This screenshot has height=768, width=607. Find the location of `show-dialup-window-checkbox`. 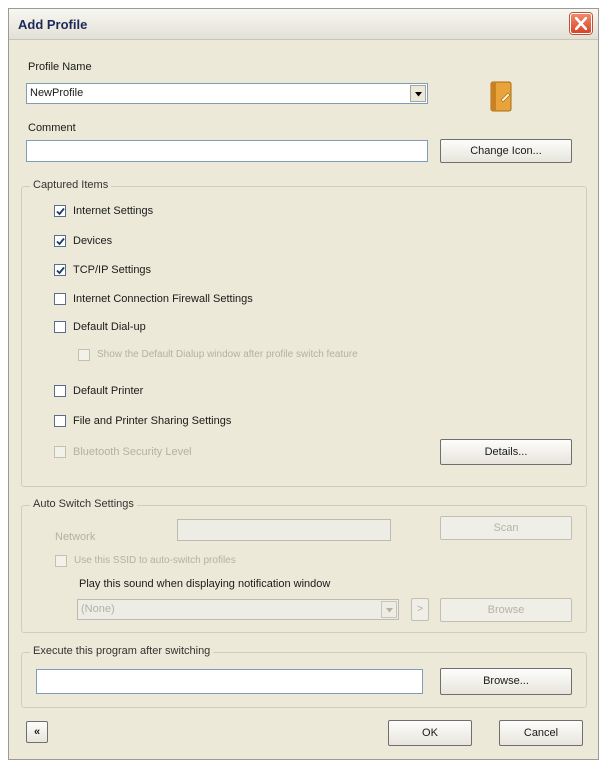

show-dialup-window-checkbox is located at coordinates (84, 355).